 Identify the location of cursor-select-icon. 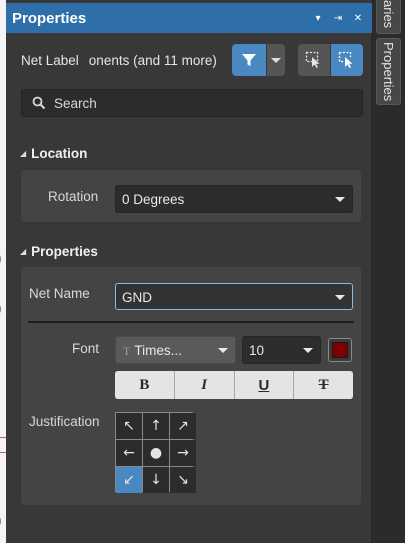
(345, 59).